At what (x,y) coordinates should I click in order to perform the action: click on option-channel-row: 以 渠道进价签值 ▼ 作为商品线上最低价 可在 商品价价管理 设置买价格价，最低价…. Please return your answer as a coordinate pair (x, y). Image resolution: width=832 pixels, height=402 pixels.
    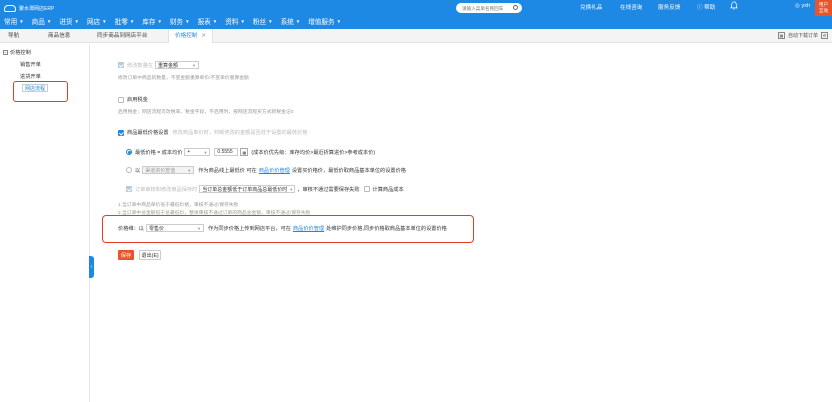
    Looking at the image, I should click on (266, 170).